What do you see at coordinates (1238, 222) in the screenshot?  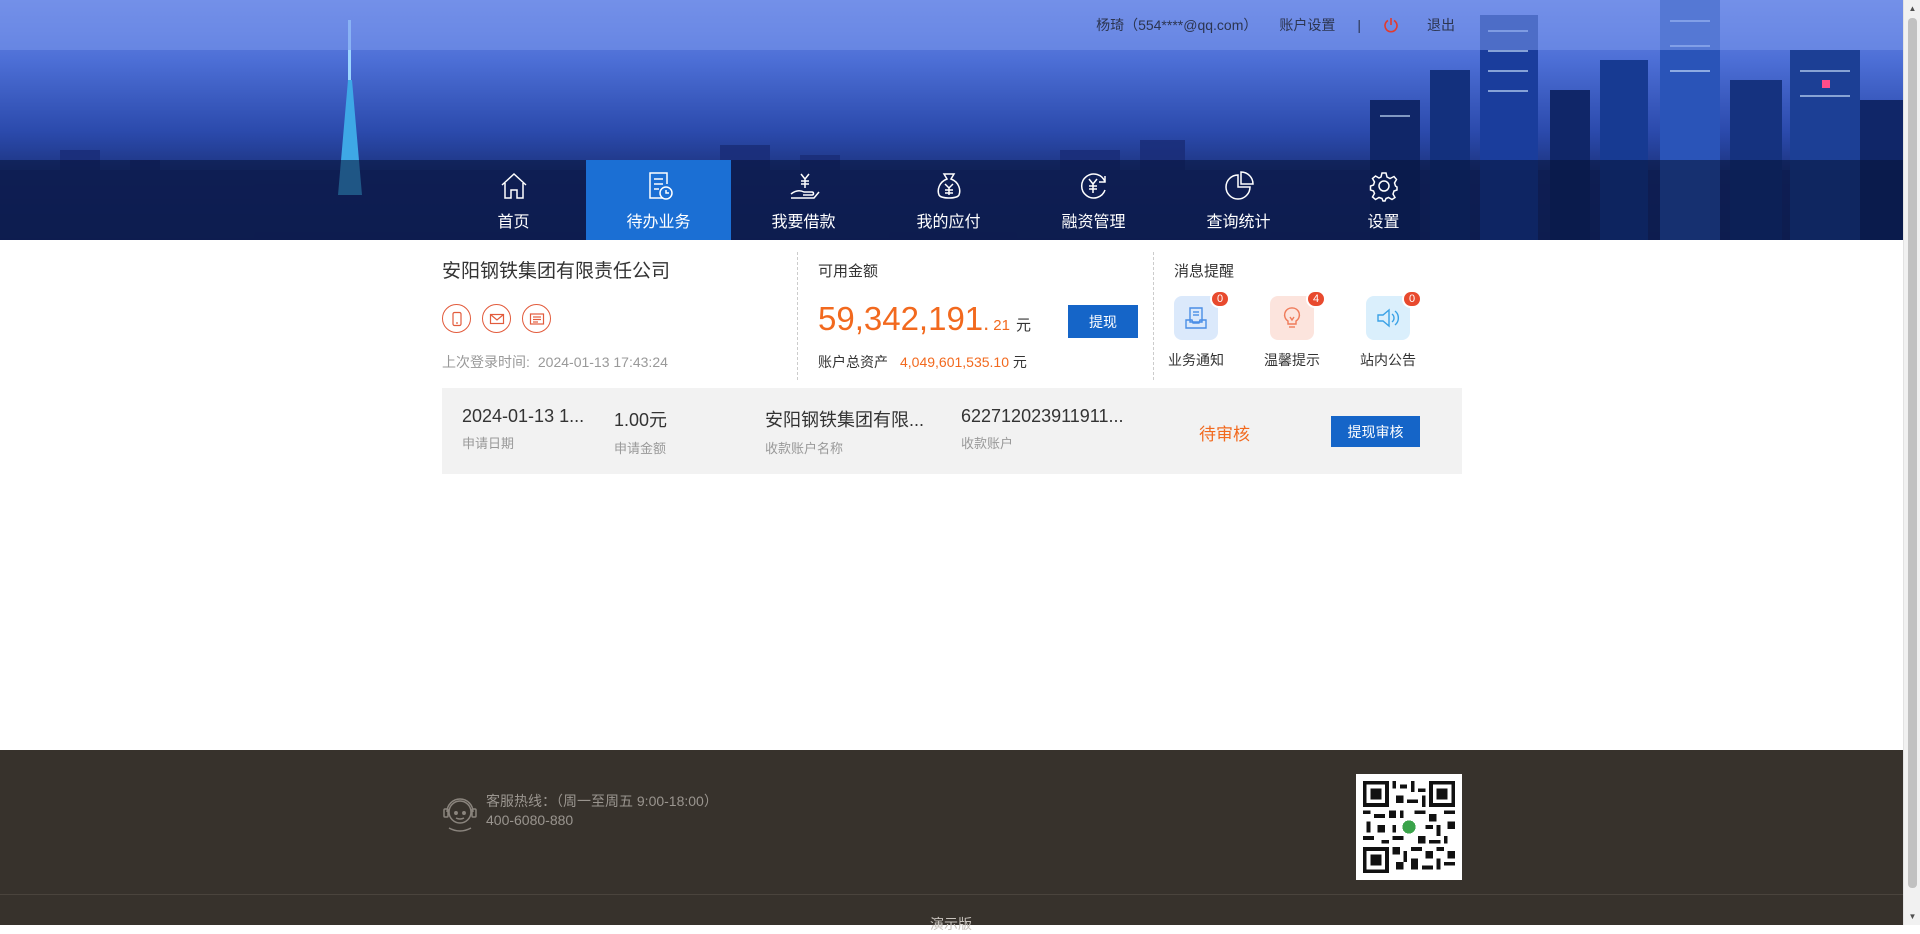 I see `nav-label: 查询统计` at bounding box center [1238, 222].